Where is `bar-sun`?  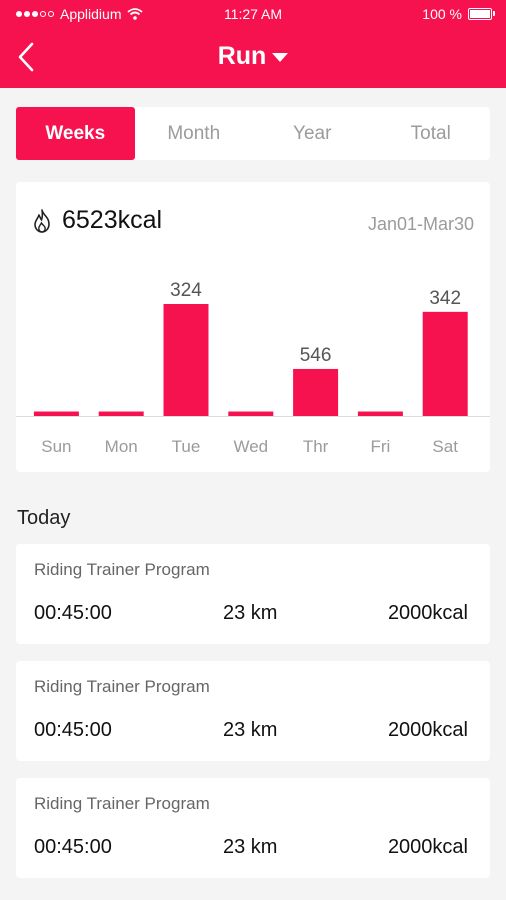
bar-sun is located at coordinates (56, 413).